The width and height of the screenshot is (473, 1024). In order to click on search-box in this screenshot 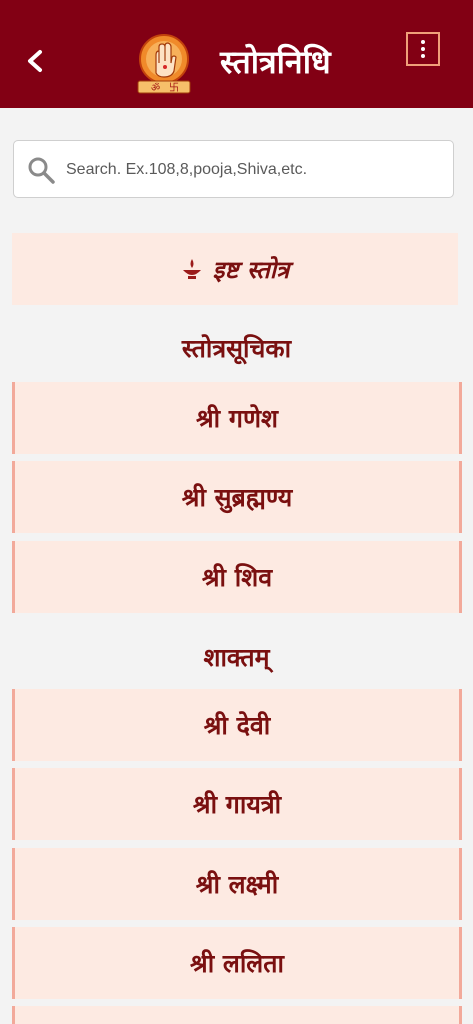, I will do `click(233, 169)`.